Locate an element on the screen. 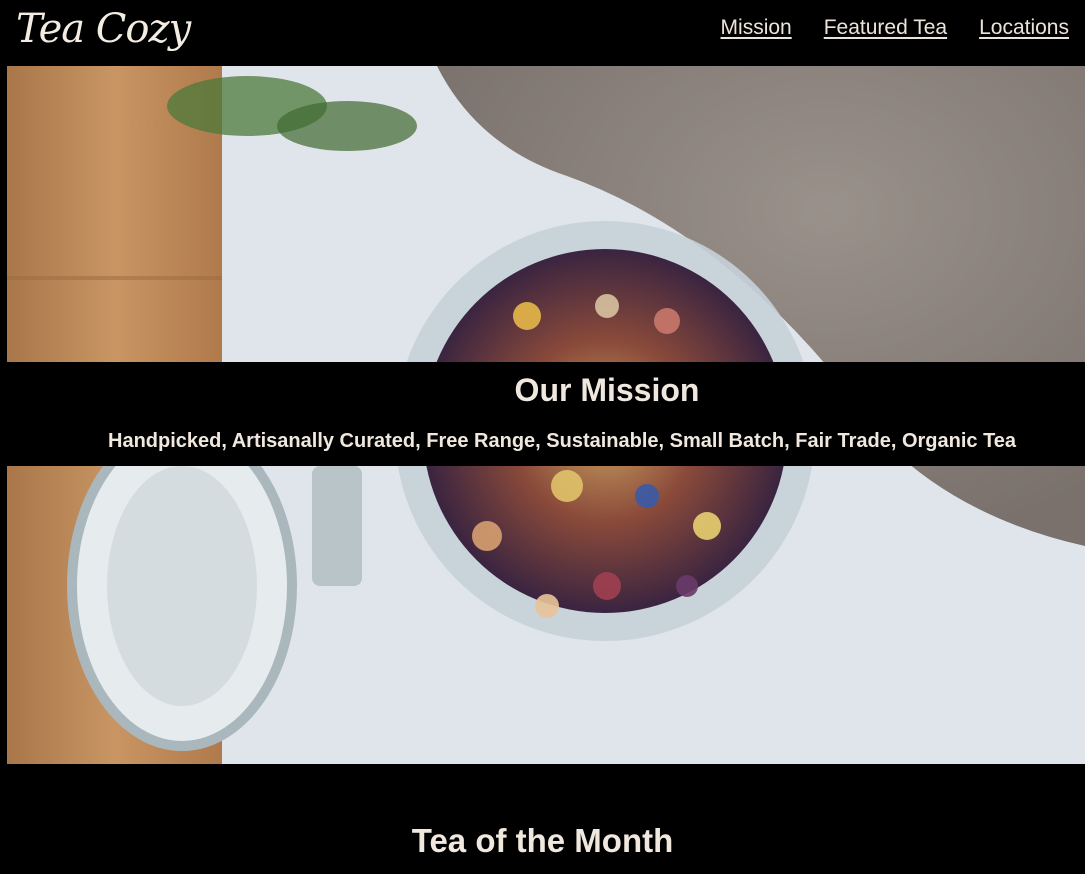 This screenshot has height=874, width=1085. site-header: Tea Cozy Mission Featured Tea Locations is located at coordinates (542, 33).